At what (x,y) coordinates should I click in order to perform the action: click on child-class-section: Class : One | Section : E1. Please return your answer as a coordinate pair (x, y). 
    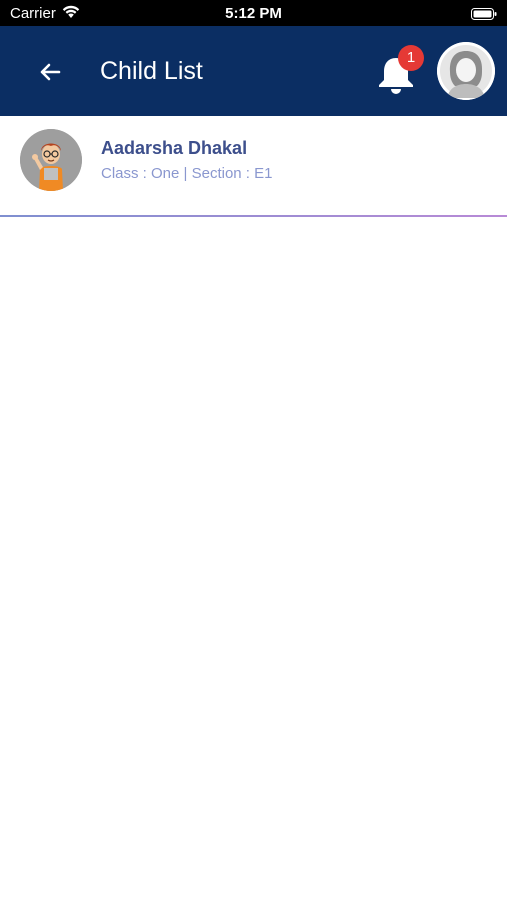
    Looking at the image, I should click on (187, 173).